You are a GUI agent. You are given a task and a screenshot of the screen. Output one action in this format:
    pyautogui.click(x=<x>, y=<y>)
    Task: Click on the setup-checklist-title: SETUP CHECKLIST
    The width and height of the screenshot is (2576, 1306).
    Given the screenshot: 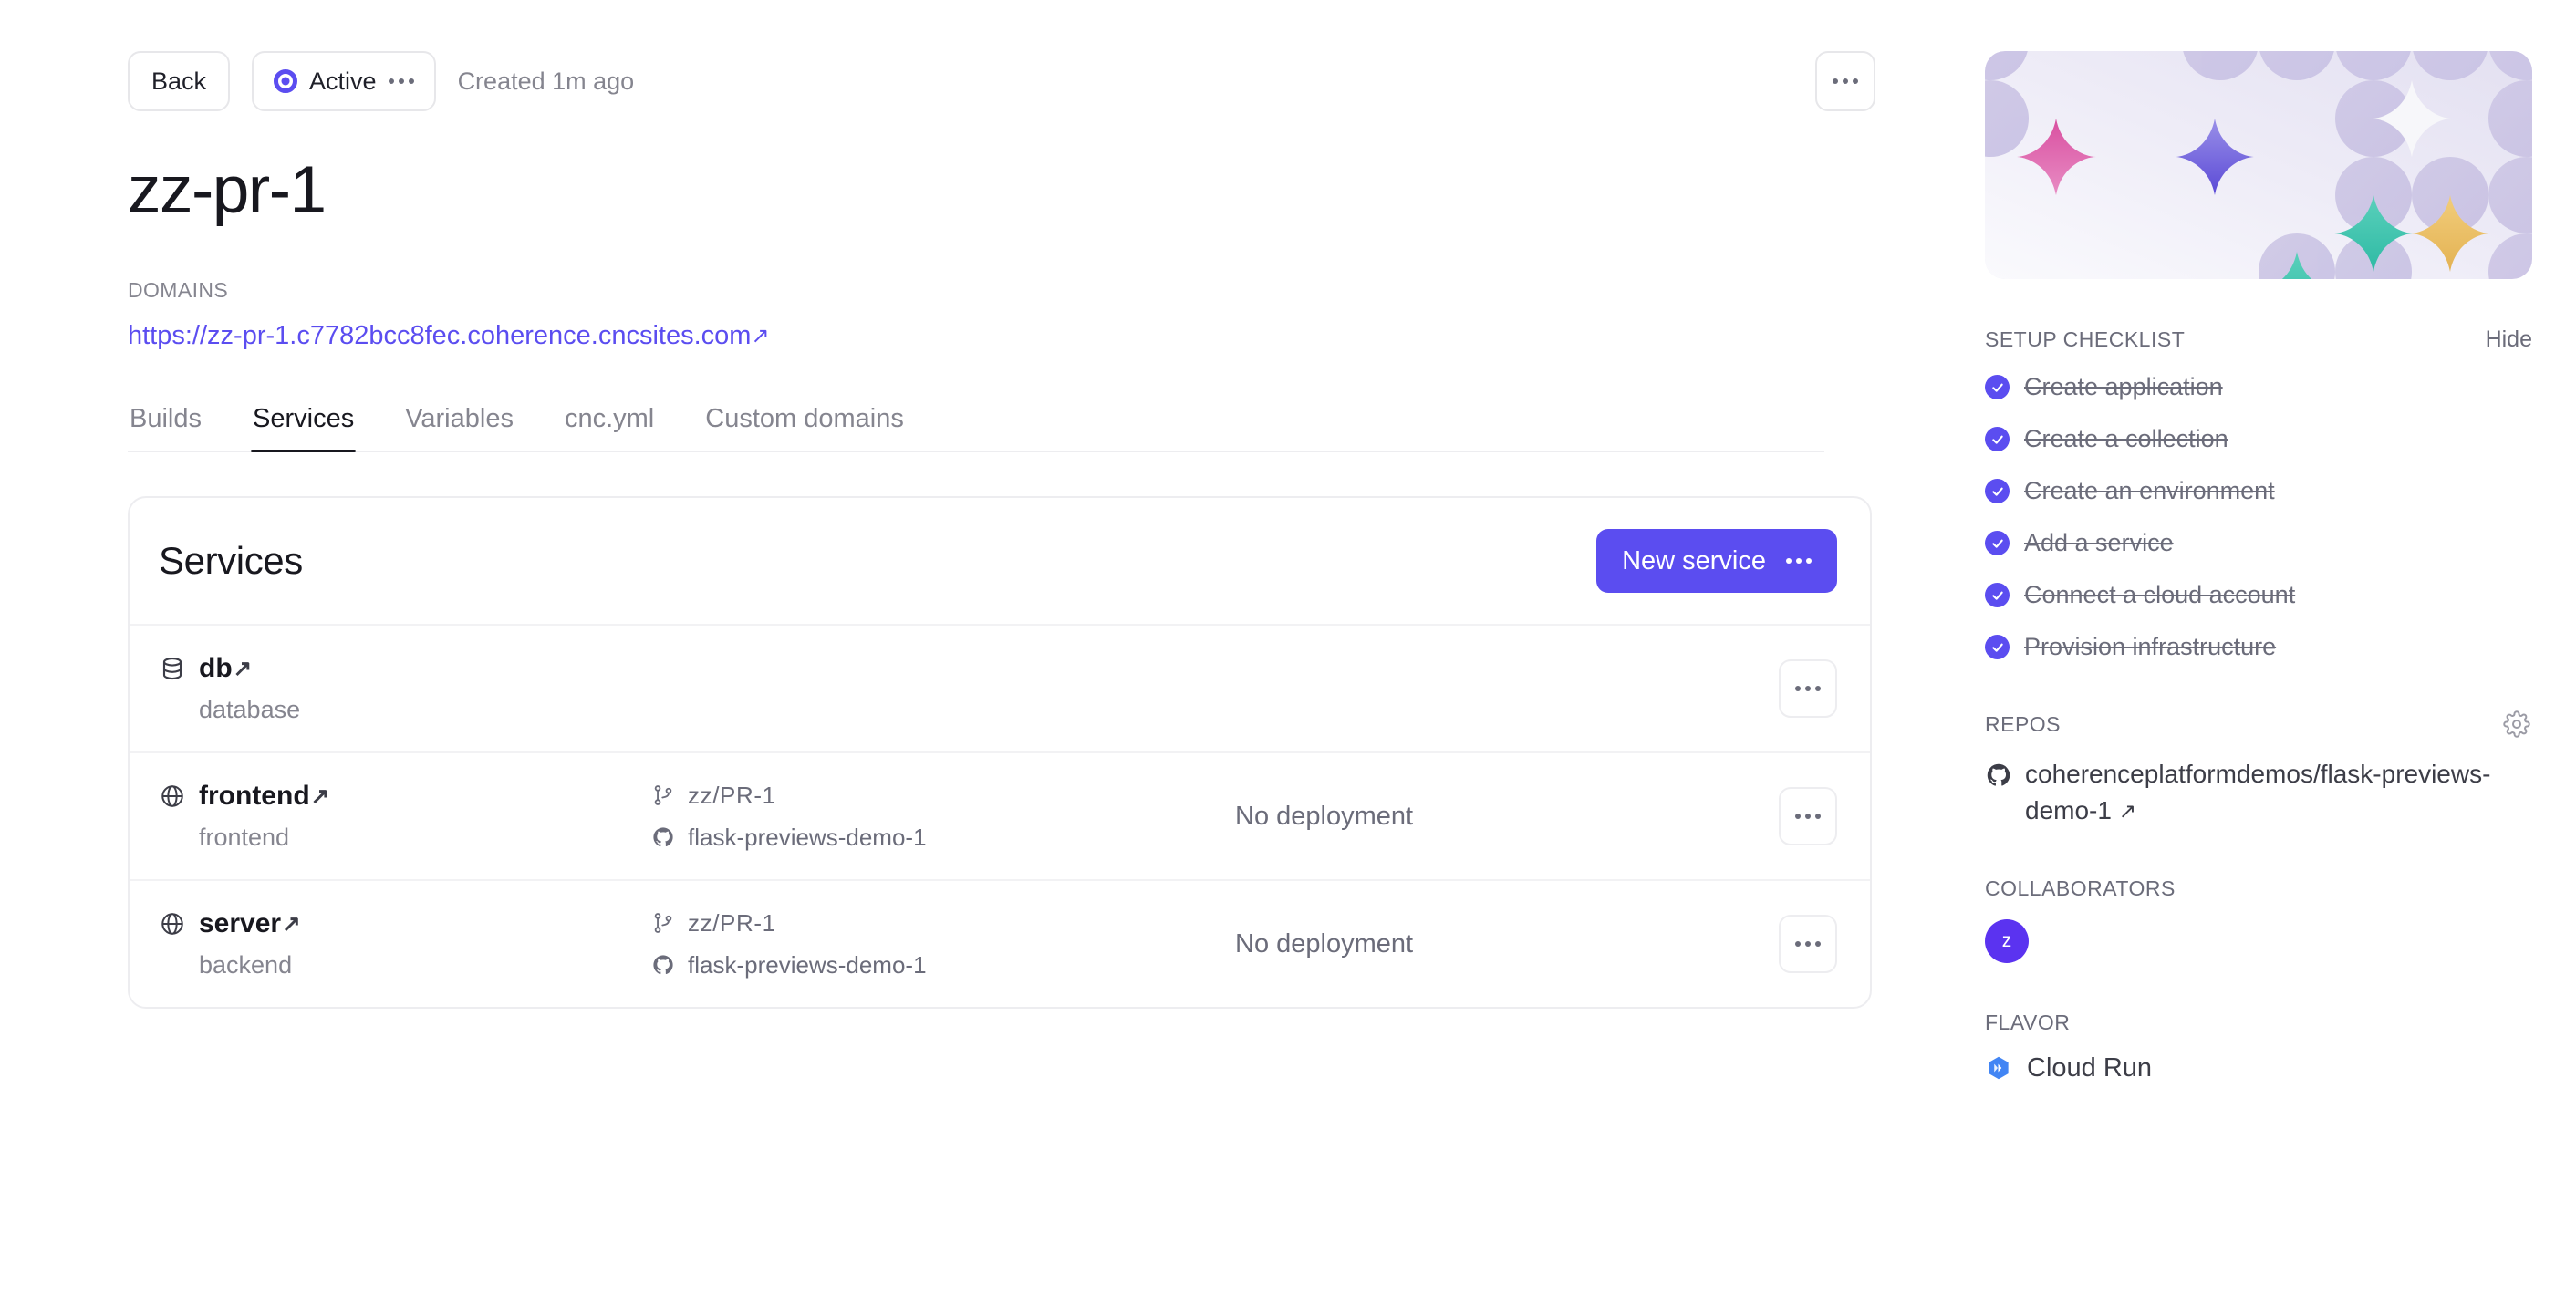 What is the action you would take?
    pyautogui.click(x=2085, y=339)
    